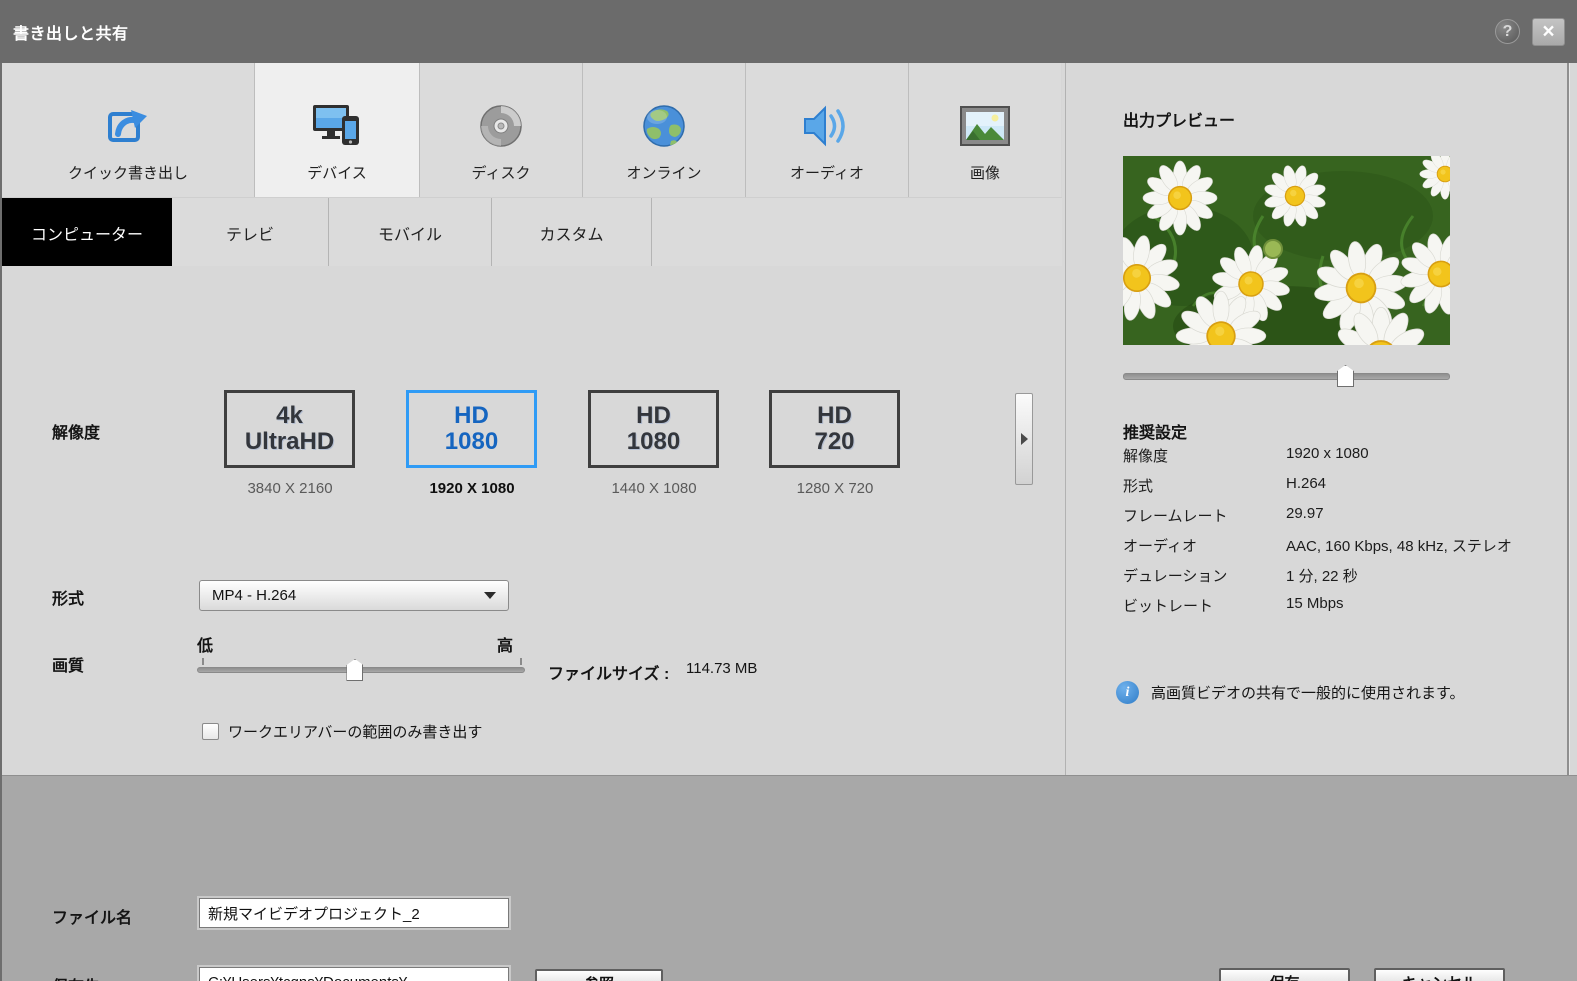 This screenshot has height=981, width=1577. I want to click on subtab-tv: テレビ, so click(250, 232).